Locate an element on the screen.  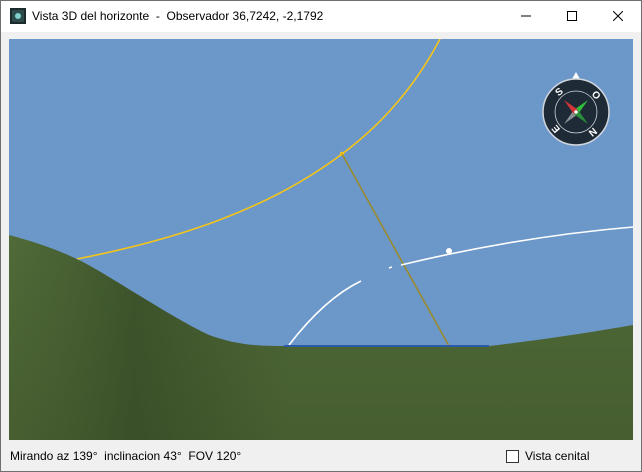
app-icon is located at coordinates (18, 16).